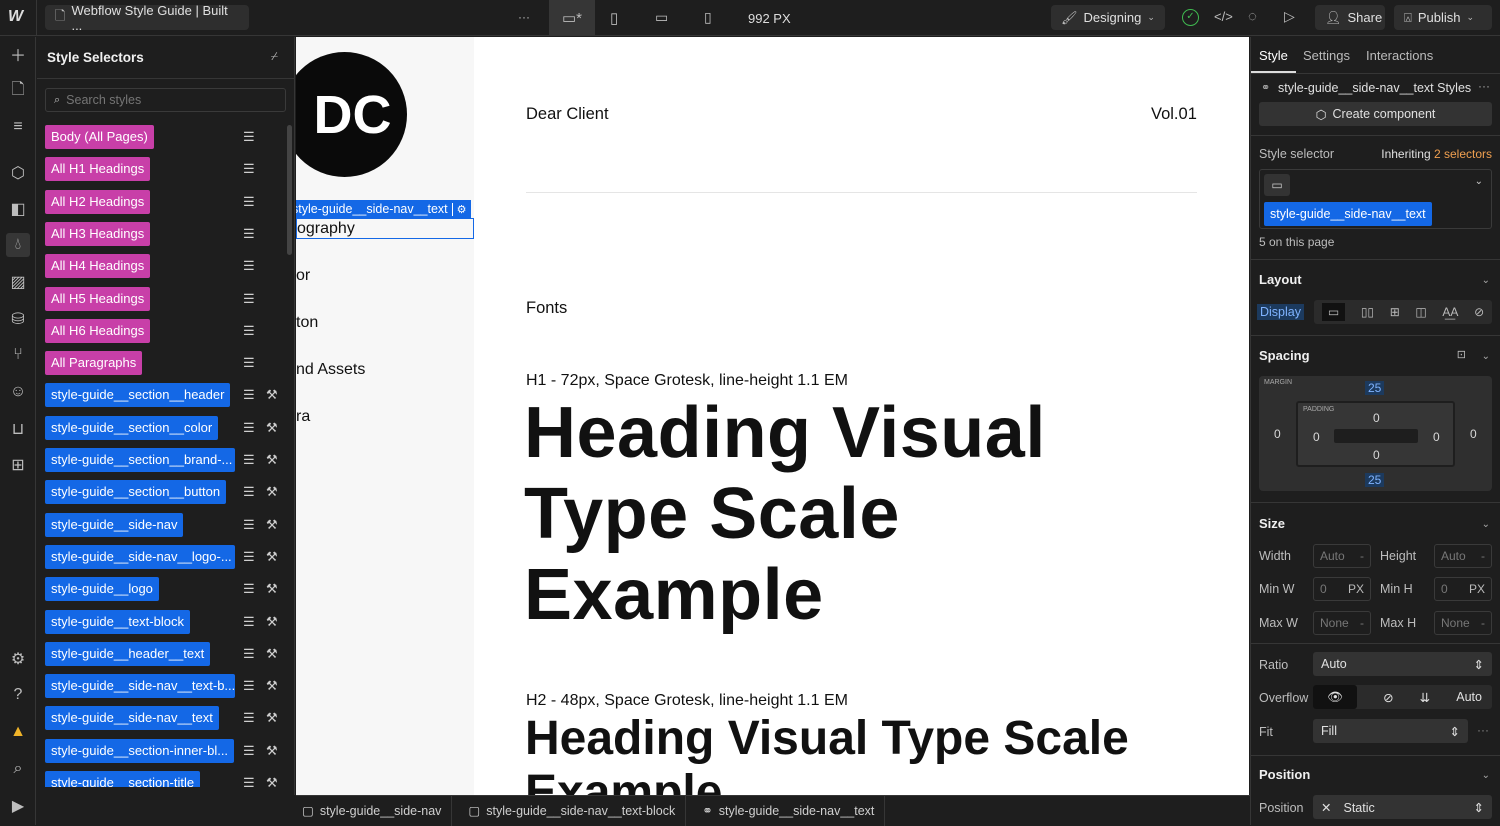 The width and height of the screenshot is (1500, 826). I want to click on max-width-unit: -, so click(1362, 623).